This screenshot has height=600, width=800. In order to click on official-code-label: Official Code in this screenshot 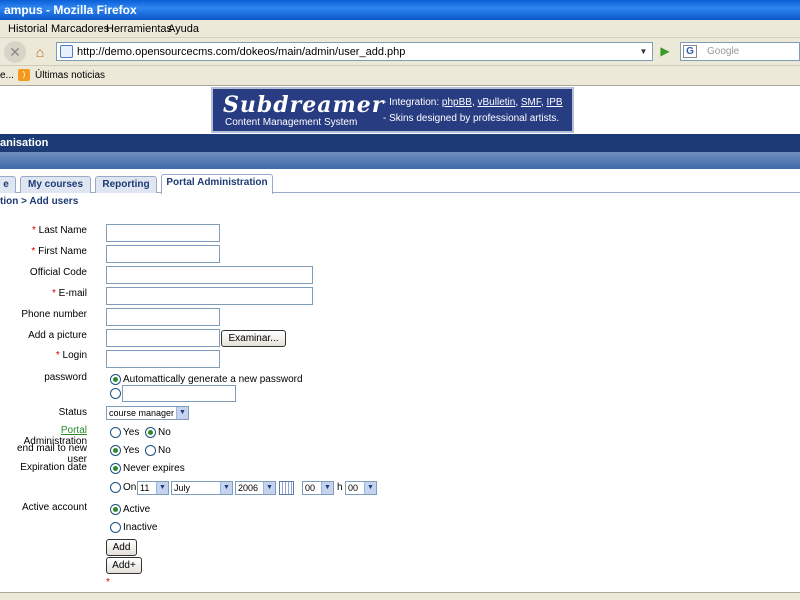, I will do `click(58, 272)`.